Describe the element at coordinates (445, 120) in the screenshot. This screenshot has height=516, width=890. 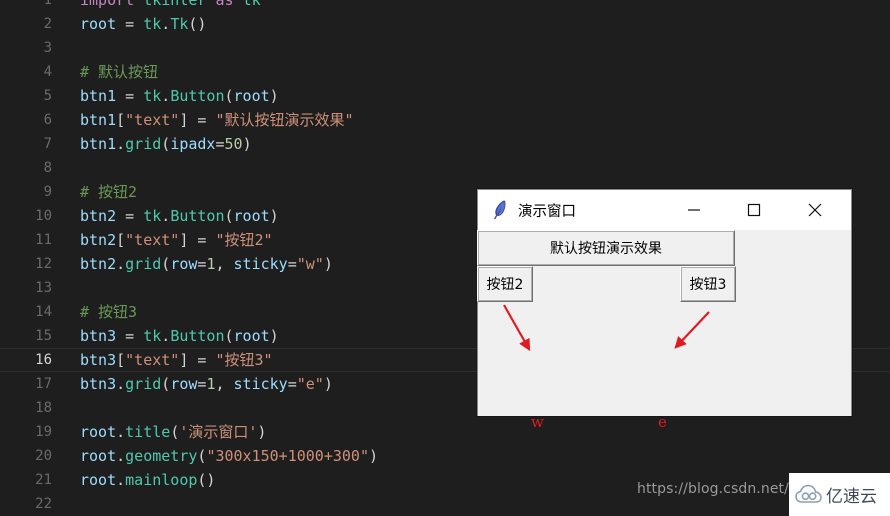
I see `code-line: 6 btn1["text"] = "默认按钮演示效果"` at that location.